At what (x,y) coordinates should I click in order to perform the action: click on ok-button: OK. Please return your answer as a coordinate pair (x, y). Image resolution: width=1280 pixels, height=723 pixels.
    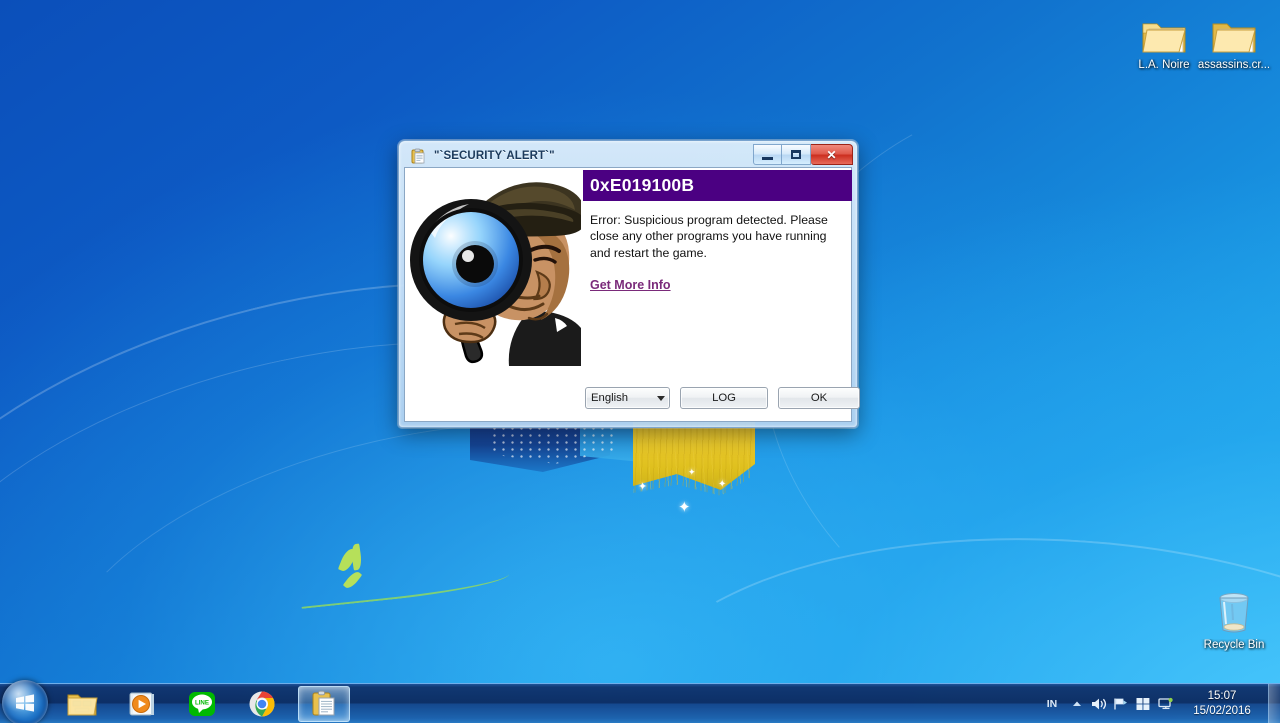
    Looking at the image, I should click on (819, 398).